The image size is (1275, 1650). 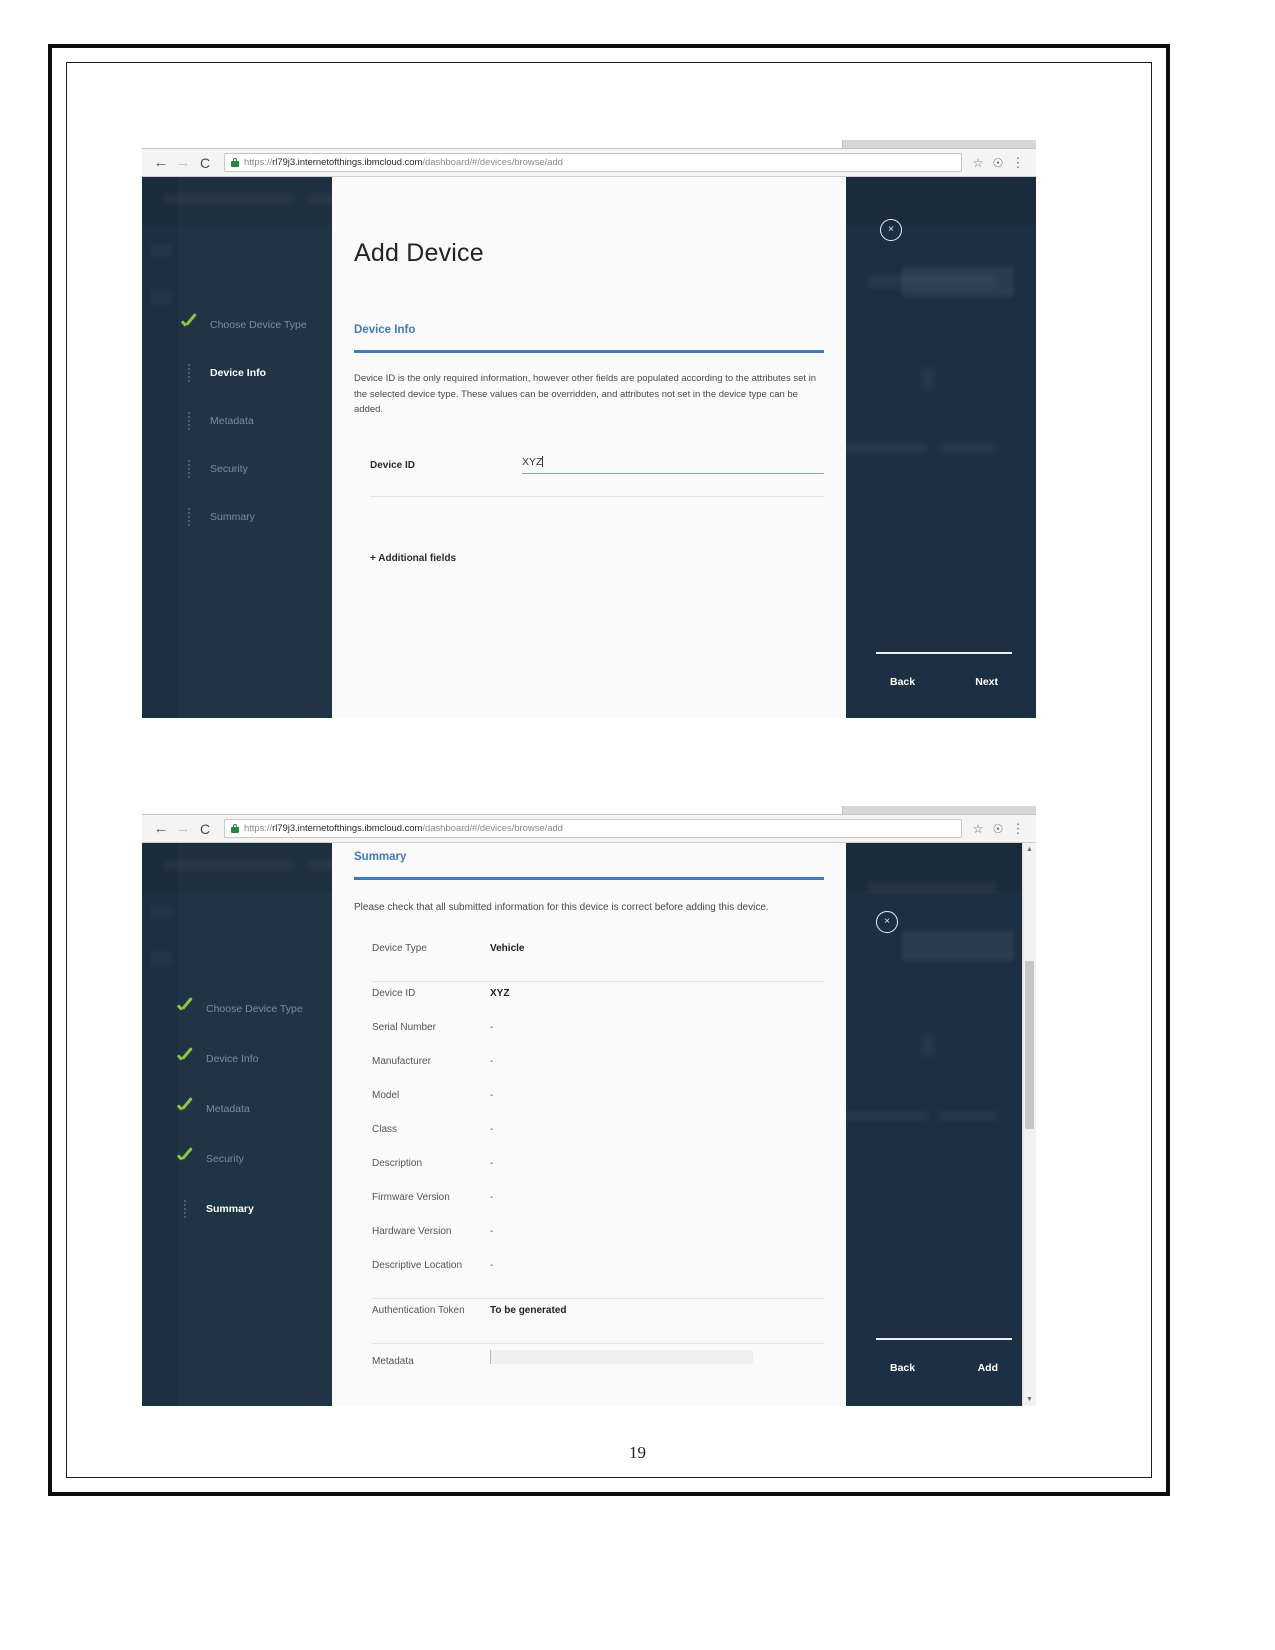 I want to click on chevron-down-icon: ▼, so click(x=1029, y=1399).